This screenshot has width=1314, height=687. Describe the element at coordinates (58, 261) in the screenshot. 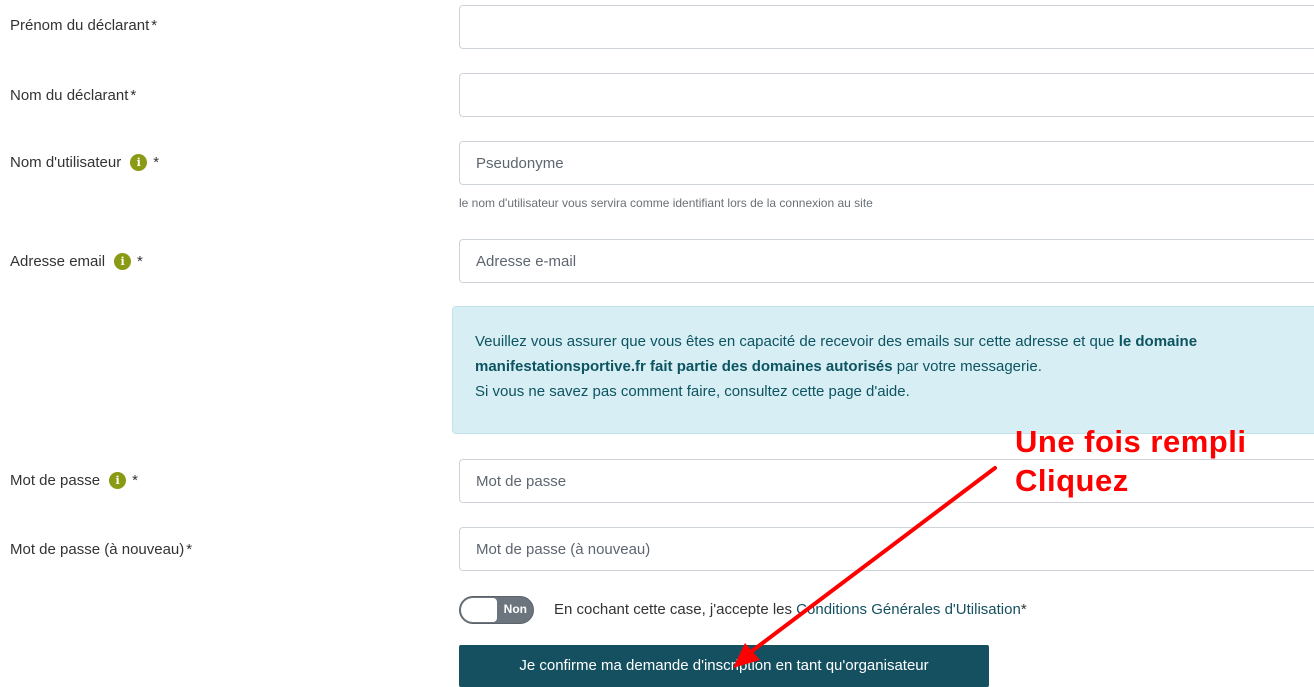

I see `email-label-text: Adresse email` at that location.